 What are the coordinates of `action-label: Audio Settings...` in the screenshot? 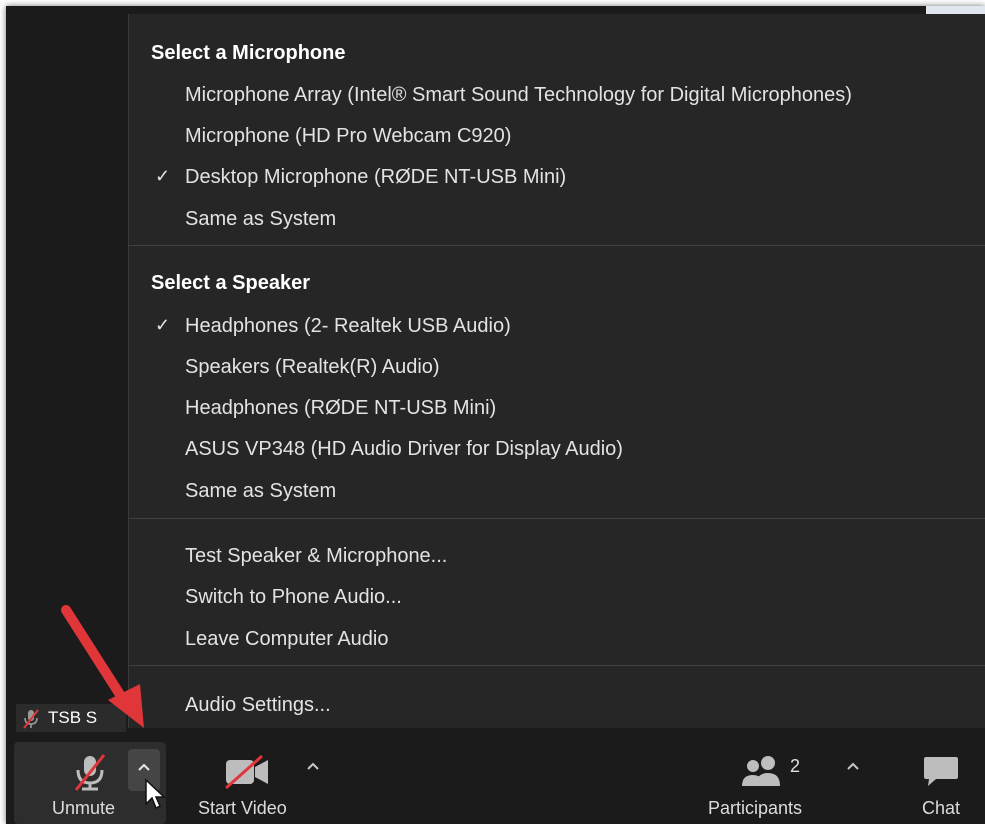 It's located at (258, 705).